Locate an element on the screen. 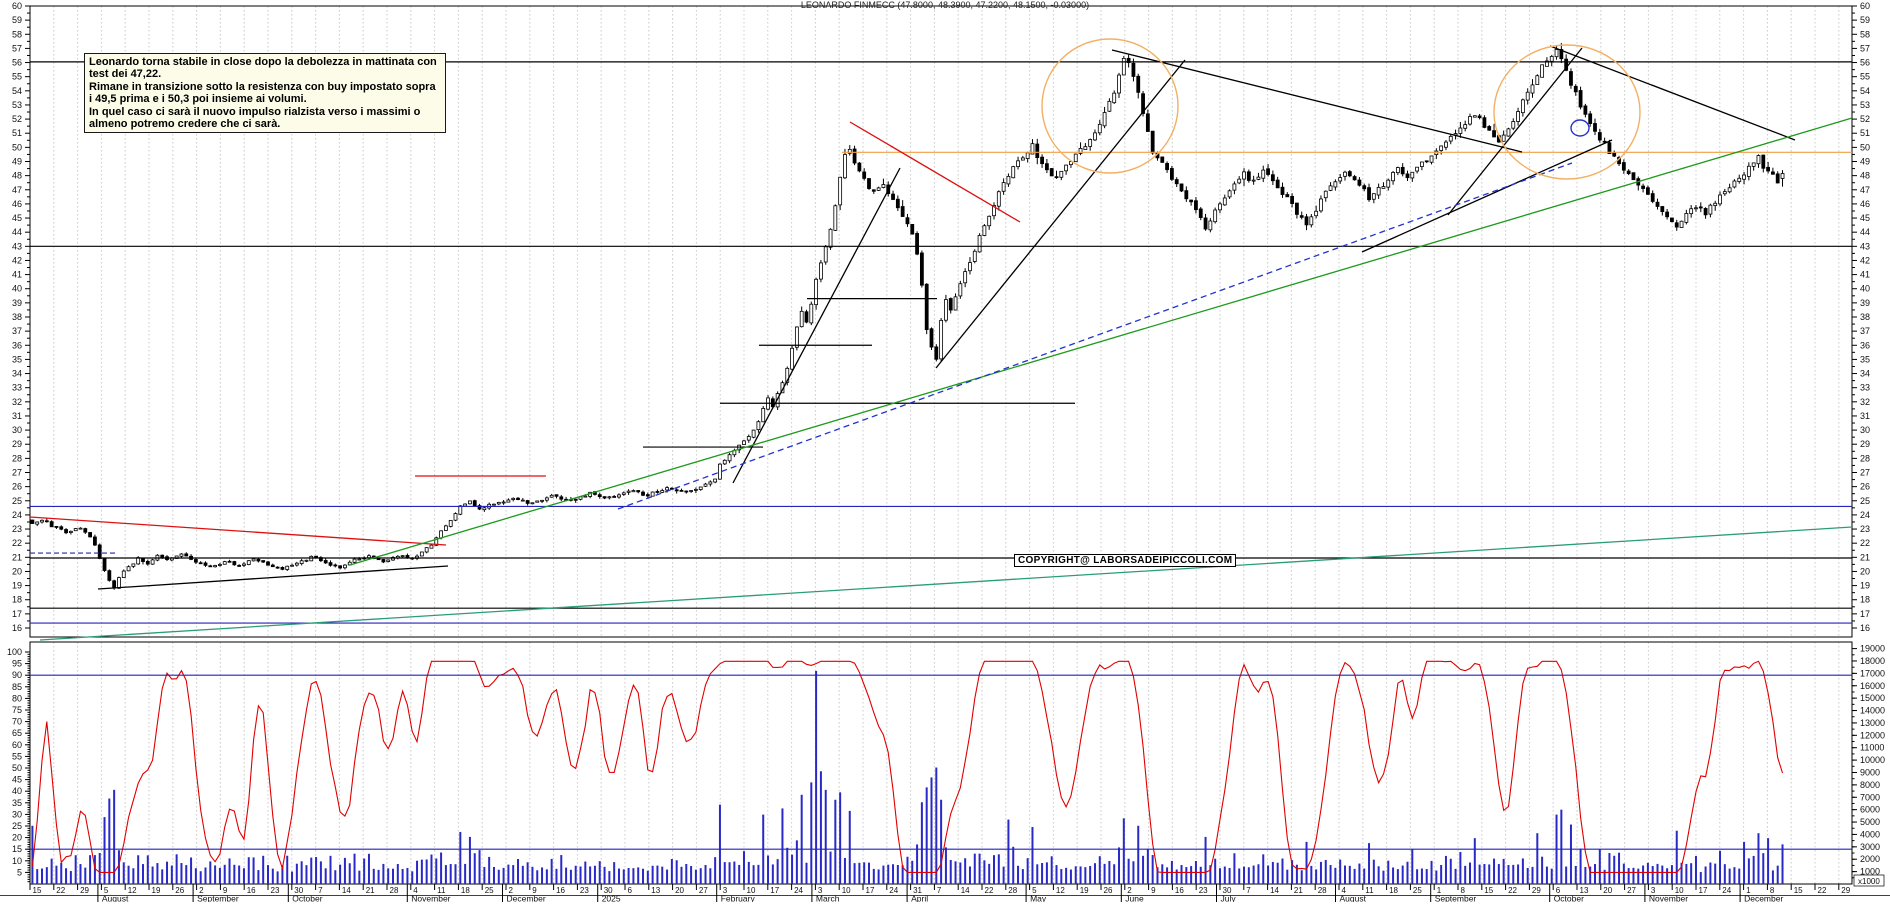  price-axis-label-left: 44 is located at coordinates (17, 232).